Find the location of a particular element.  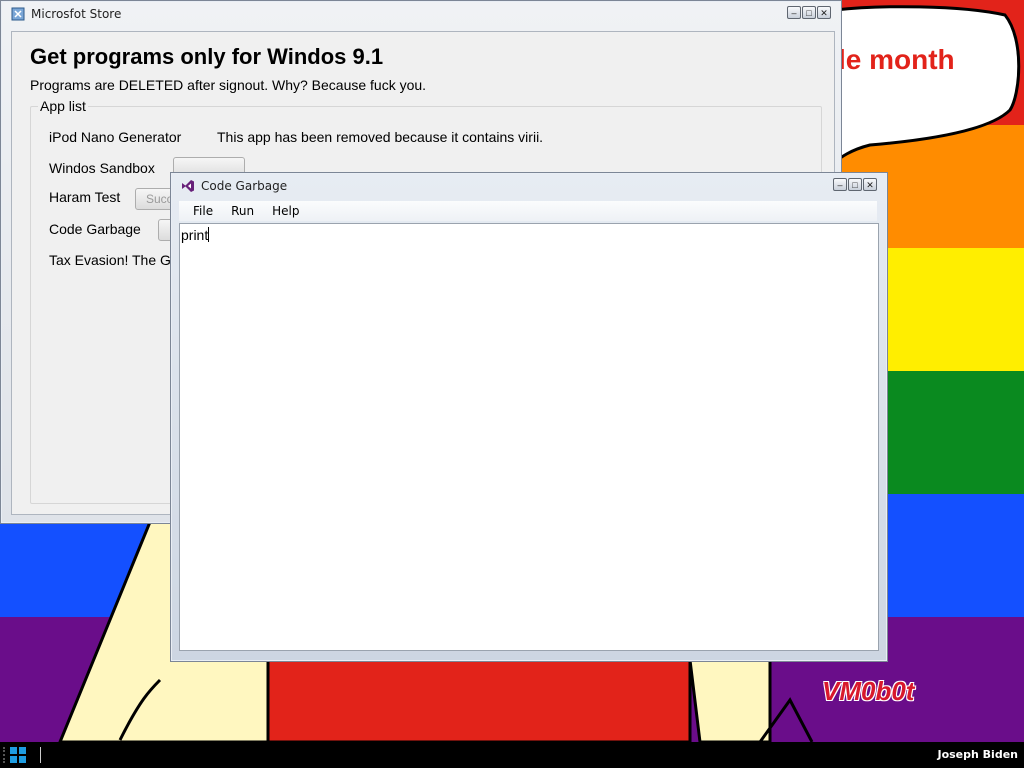

app-row: Code Garbage is located at coordinates (133, 230).